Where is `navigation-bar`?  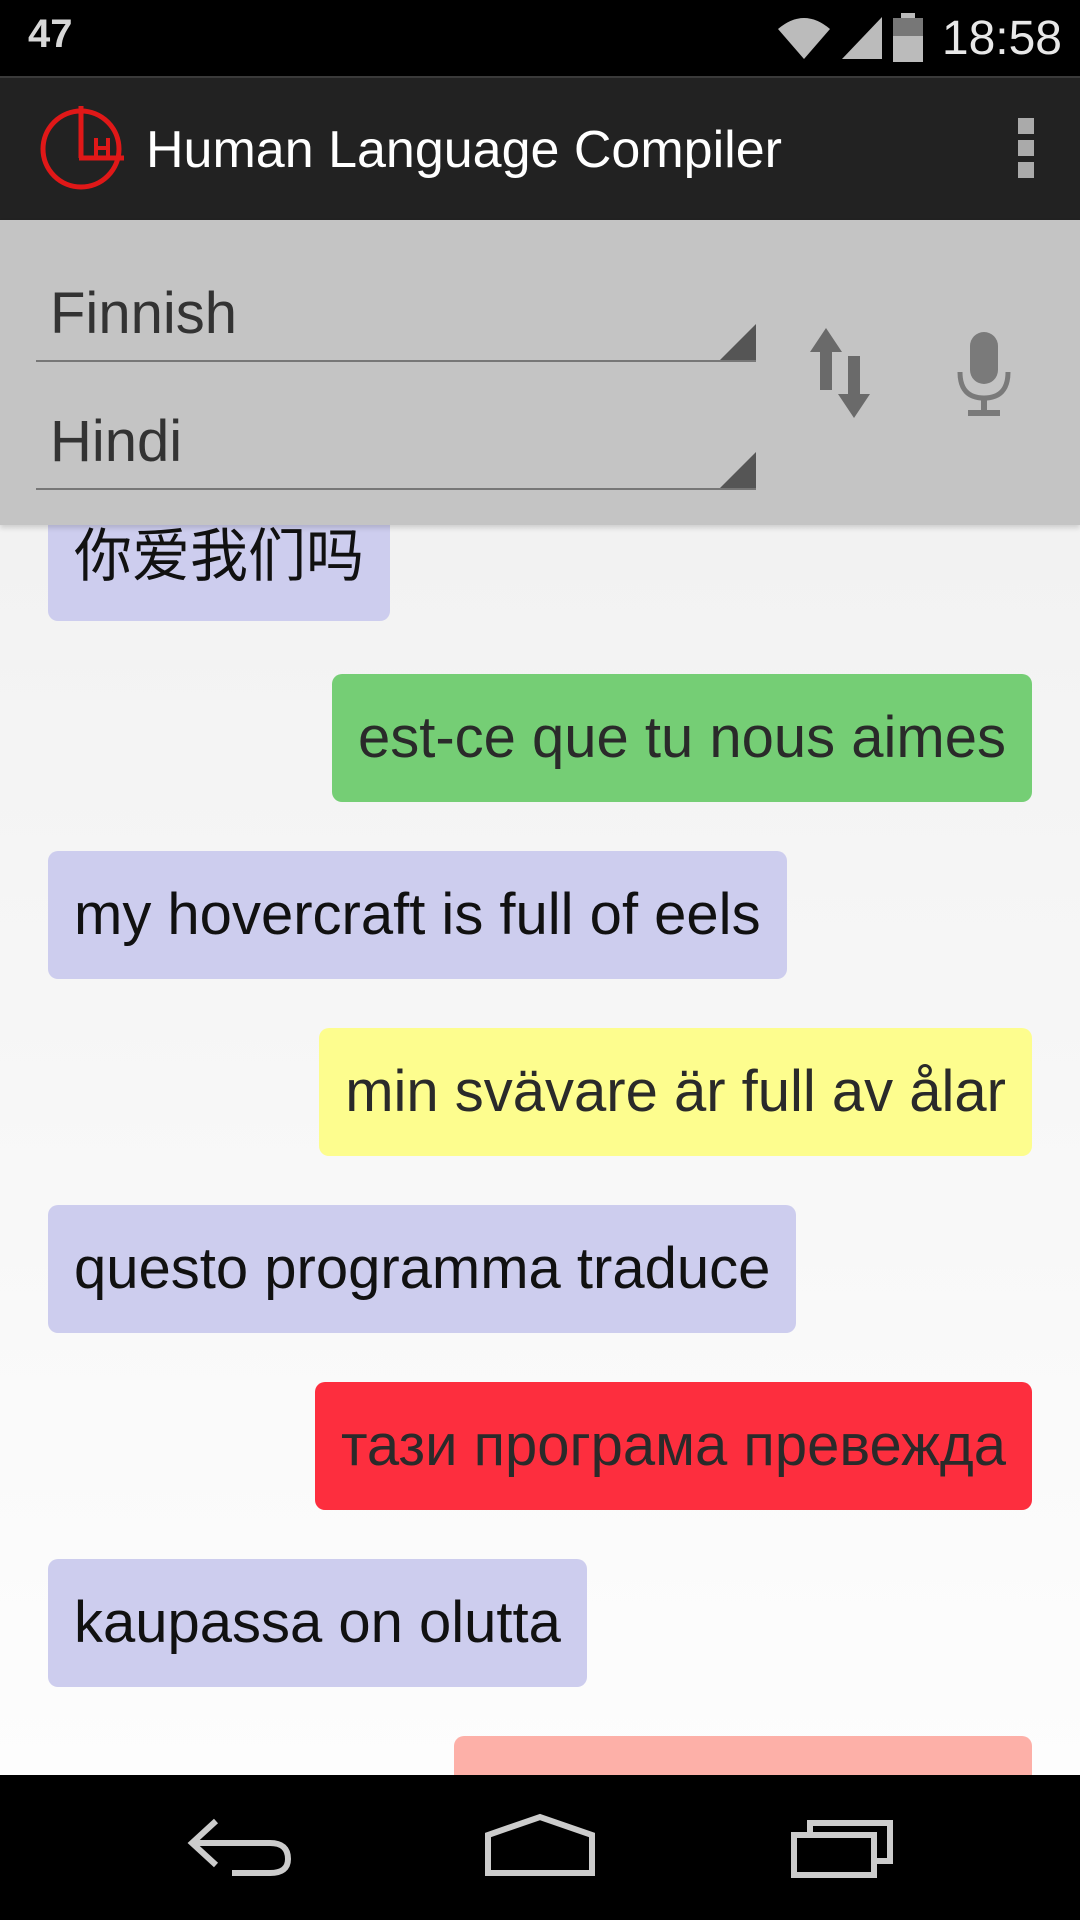
navigation-bar is located at coordinates (540, 1847).